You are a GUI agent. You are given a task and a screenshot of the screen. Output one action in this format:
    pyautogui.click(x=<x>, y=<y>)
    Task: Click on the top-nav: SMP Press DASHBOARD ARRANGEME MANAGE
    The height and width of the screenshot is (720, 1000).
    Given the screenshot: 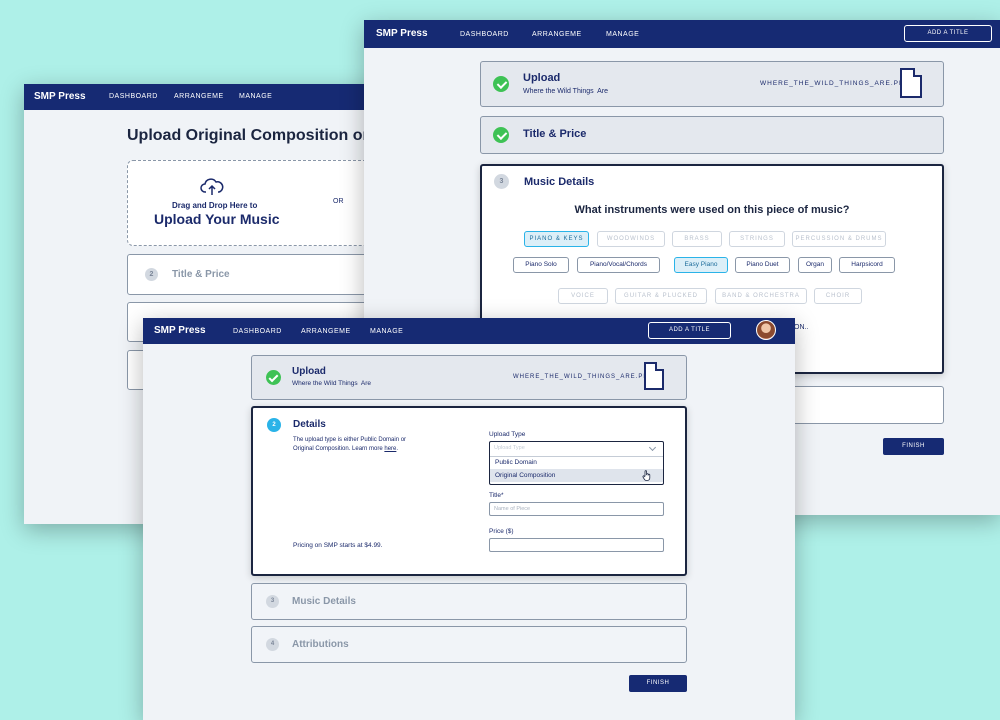 What is the action you would take?
    pyautogui.click(x=214, y=97)
    